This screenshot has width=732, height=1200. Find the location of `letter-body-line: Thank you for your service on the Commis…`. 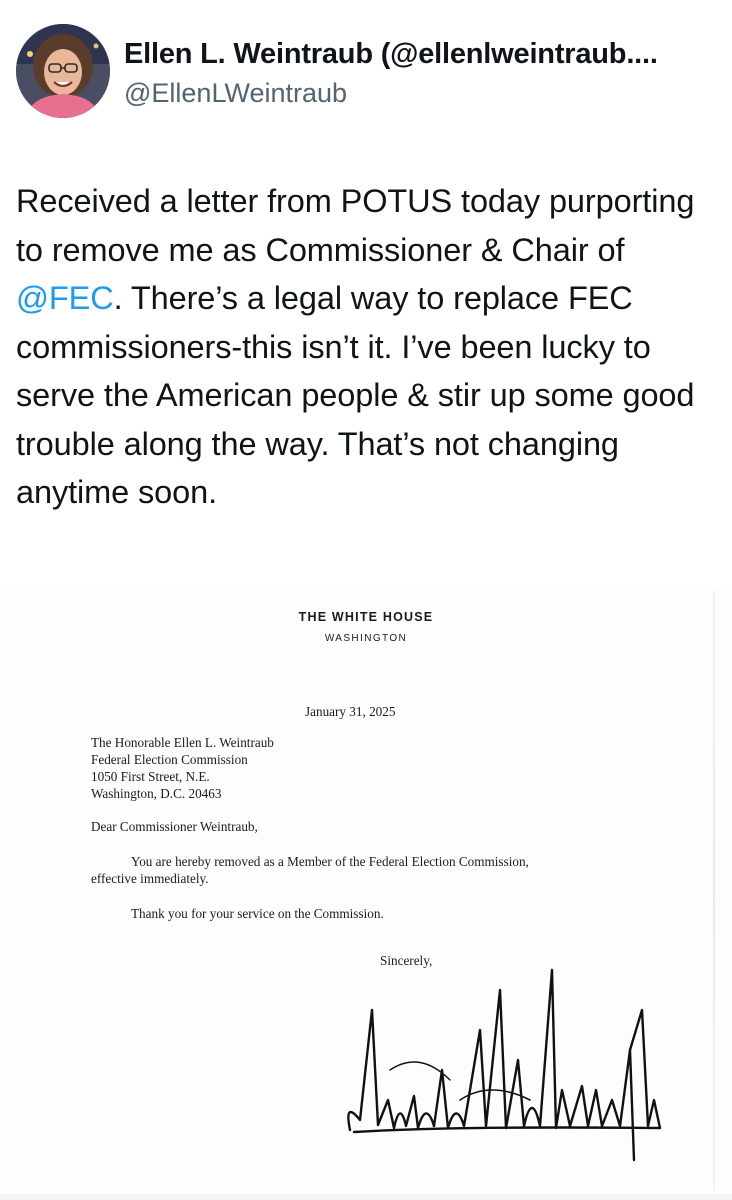

letter-body-line: Thank you for your service on the Commis… is located at coordinates (257, 913).